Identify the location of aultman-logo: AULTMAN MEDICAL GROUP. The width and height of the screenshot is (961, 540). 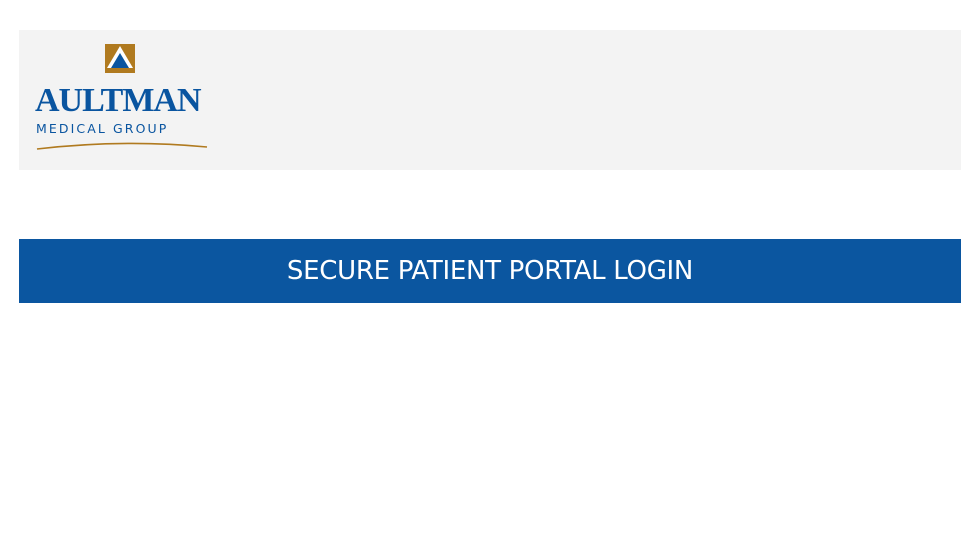
(125, 99).